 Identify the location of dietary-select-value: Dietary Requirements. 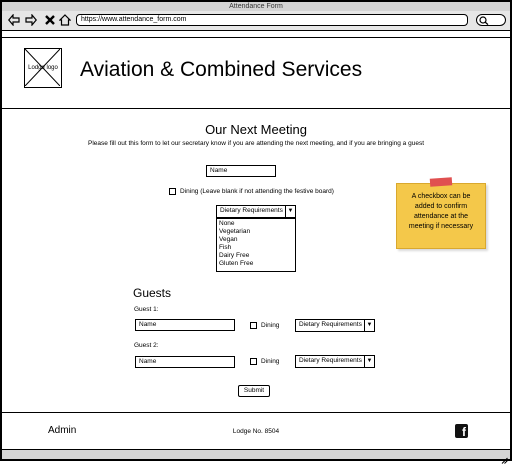
(251, 210).